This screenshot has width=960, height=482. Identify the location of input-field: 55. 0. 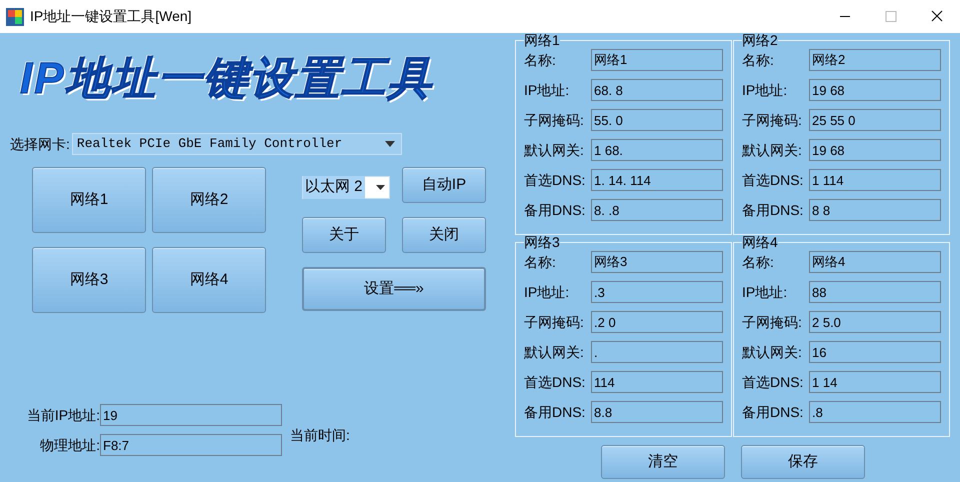
(657, 120).